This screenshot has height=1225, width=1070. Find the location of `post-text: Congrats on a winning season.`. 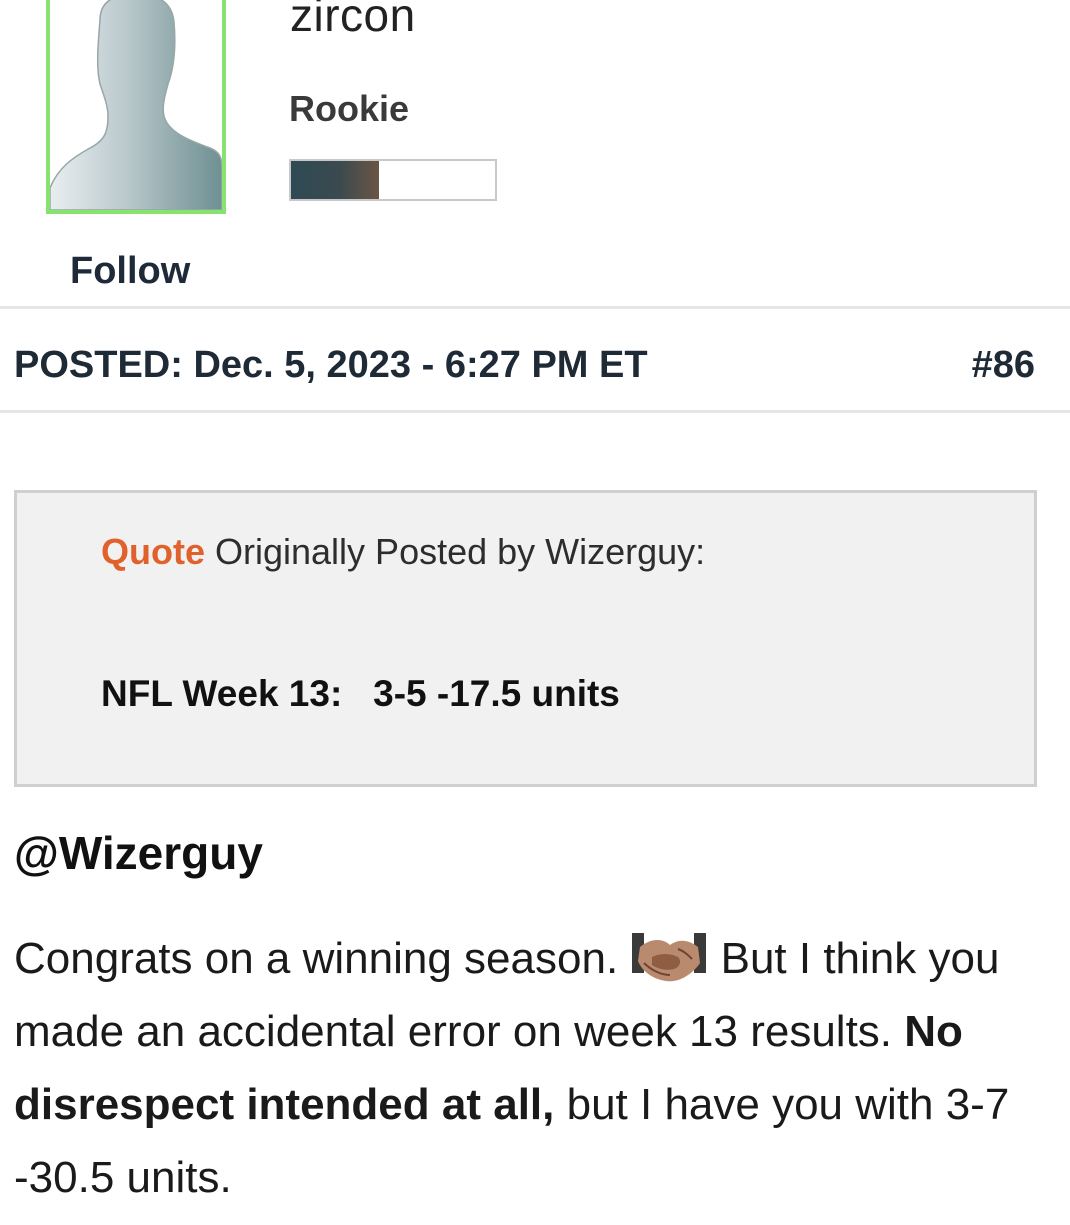

post-text: Congrats on a winning season. is located at coordinates (322, 958).